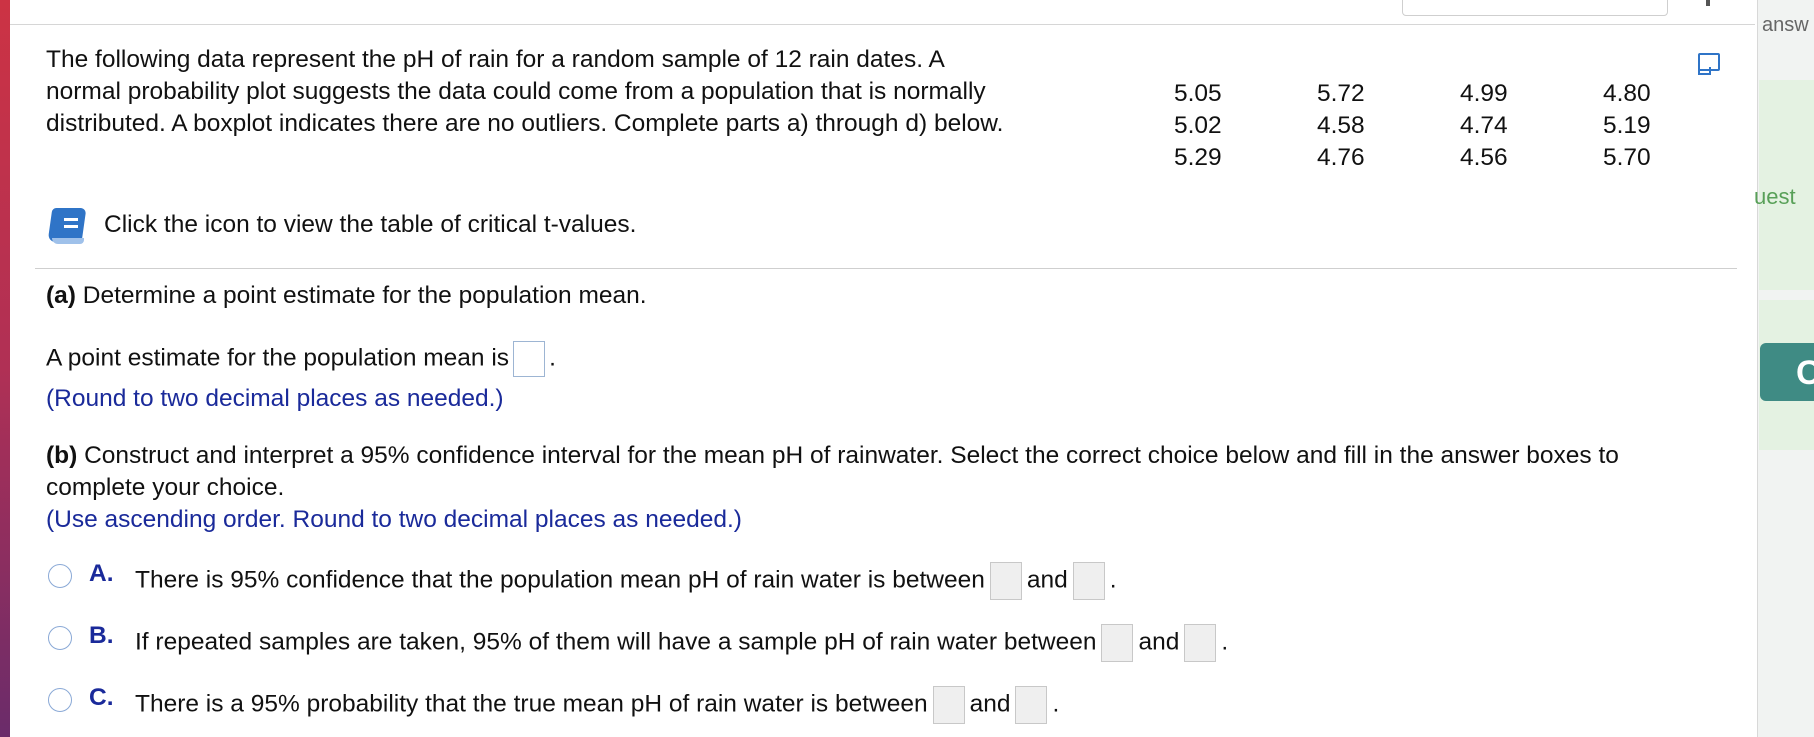 This screenshot has width=1814, height=737. I want to click on option-c-lower-input, so click(948, 705).